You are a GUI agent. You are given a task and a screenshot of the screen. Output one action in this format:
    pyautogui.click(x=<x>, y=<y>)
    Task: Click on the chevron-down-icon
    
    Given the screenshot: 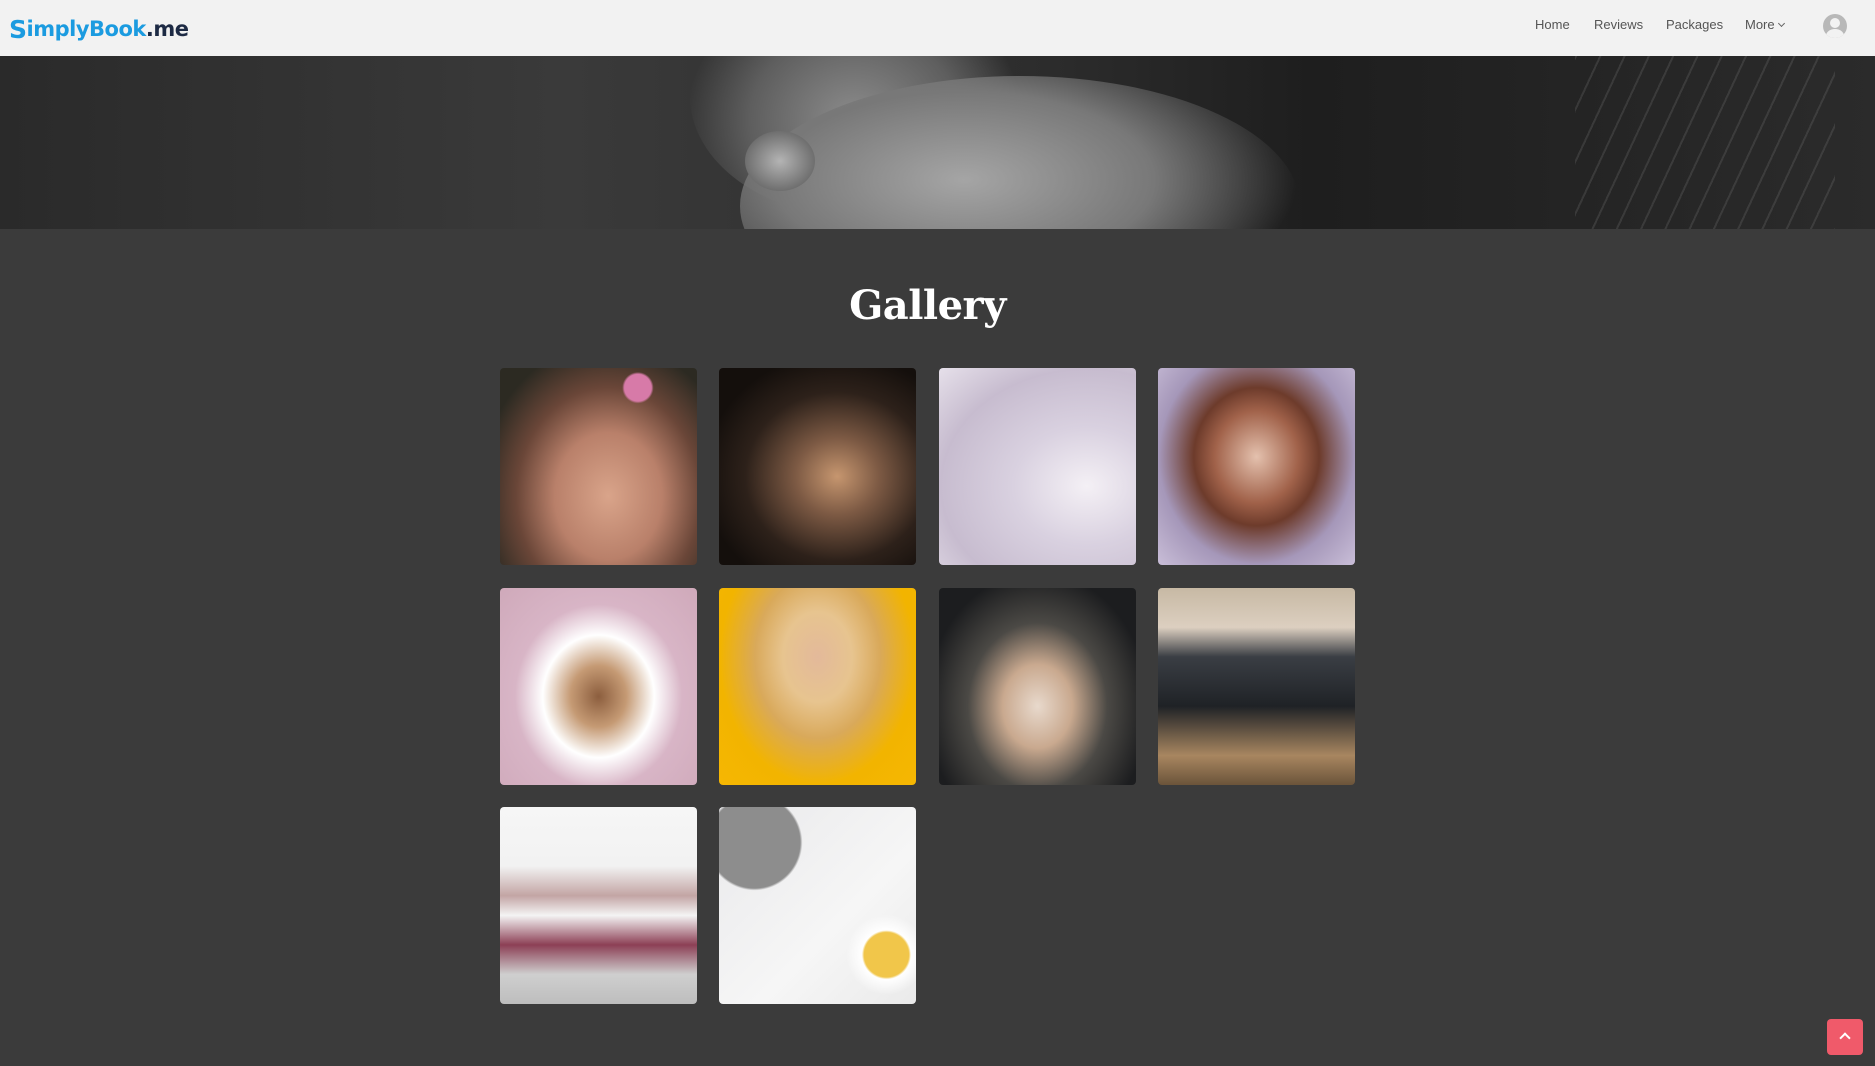 What is the action you would take?
    pyautogui.click(x=1781, y=23)
    